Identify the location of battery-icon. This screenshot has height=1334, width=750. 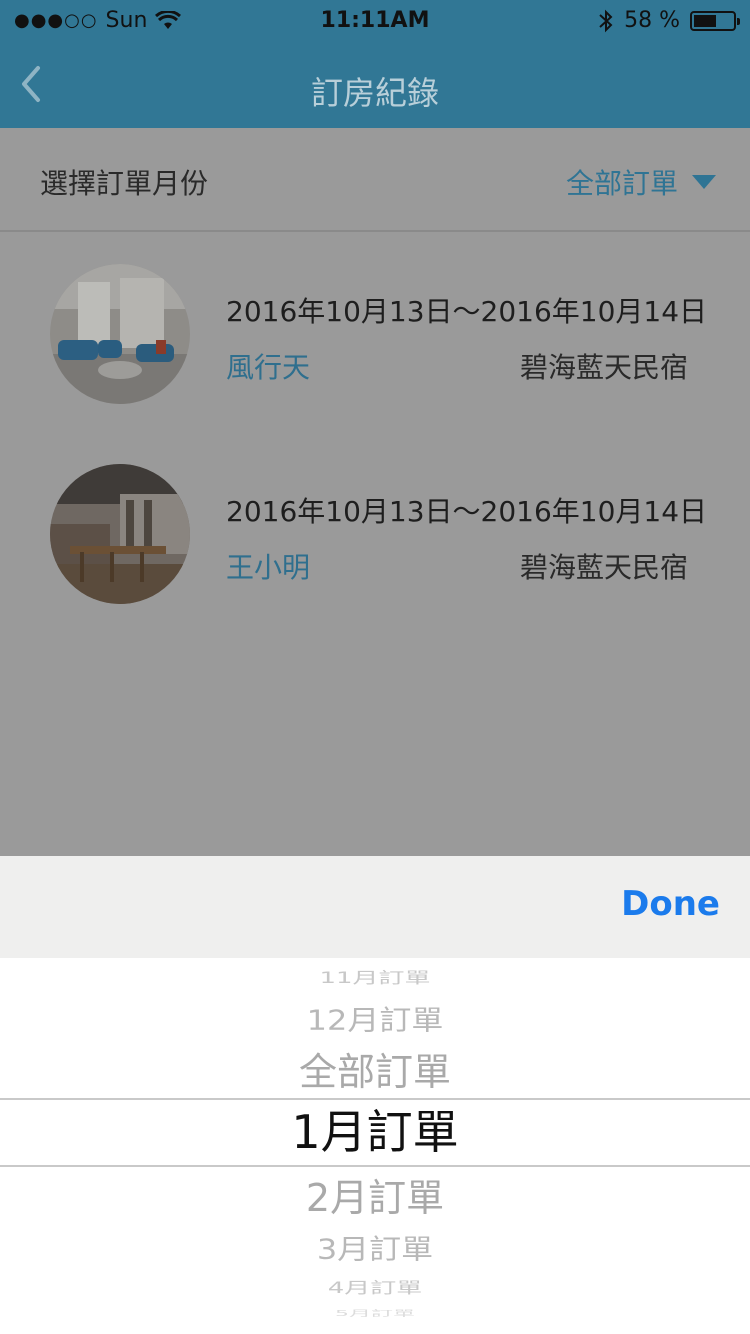
(715, 20).